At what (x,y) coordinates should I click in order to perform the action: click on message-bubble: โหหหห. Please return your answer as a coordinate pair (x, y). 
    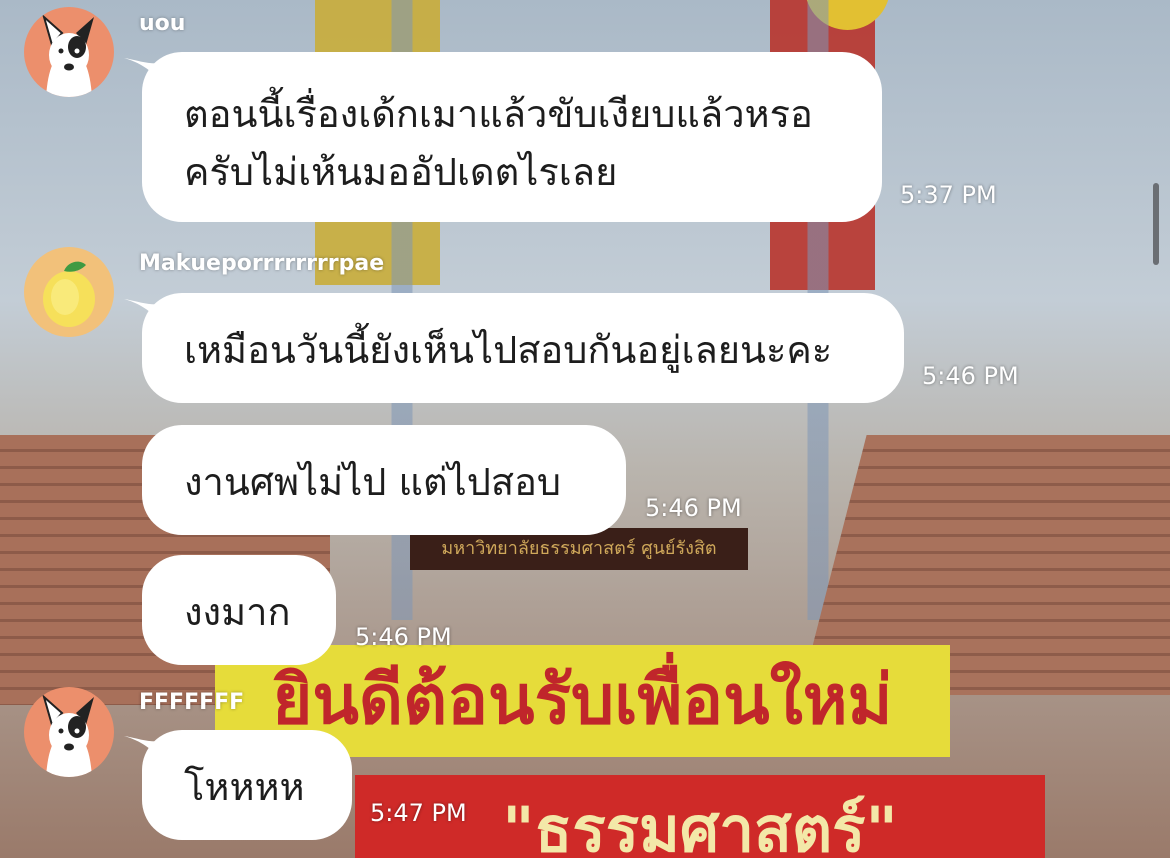
    Looking at the image, I should click on (247, 785).